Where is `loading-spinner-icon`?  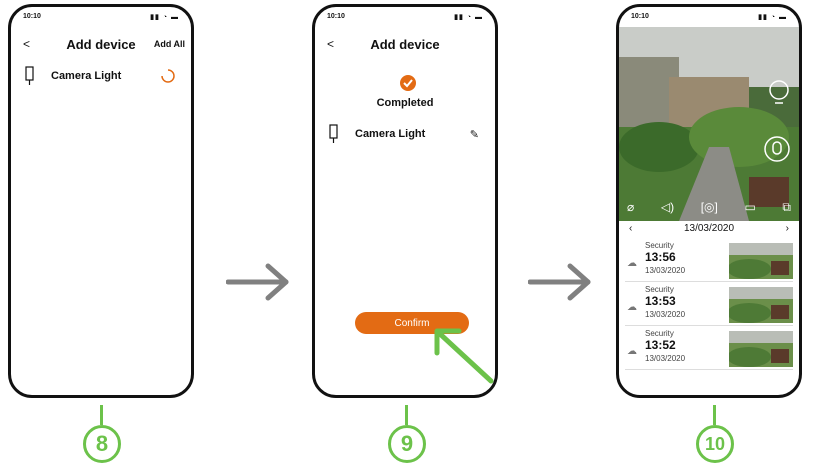
loading-spinner-icon is located at coordinates (168, 76).